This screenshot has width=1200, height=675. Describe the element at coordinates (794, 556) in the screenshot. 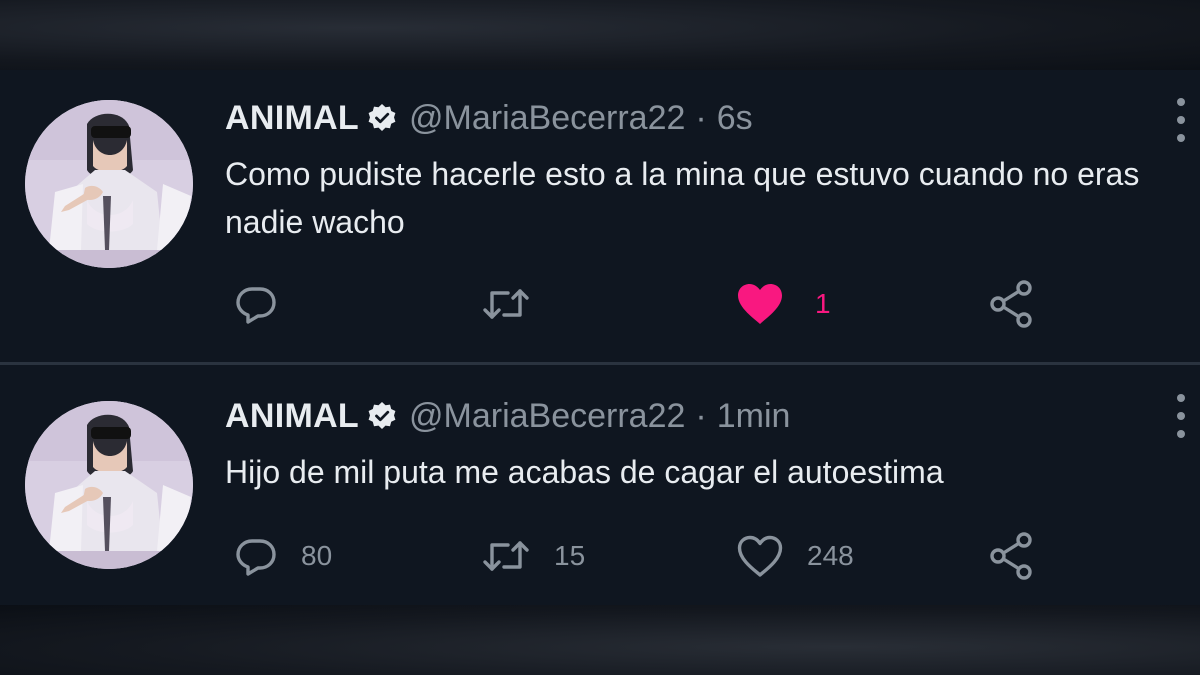

I see `like-button: 248` at that location.